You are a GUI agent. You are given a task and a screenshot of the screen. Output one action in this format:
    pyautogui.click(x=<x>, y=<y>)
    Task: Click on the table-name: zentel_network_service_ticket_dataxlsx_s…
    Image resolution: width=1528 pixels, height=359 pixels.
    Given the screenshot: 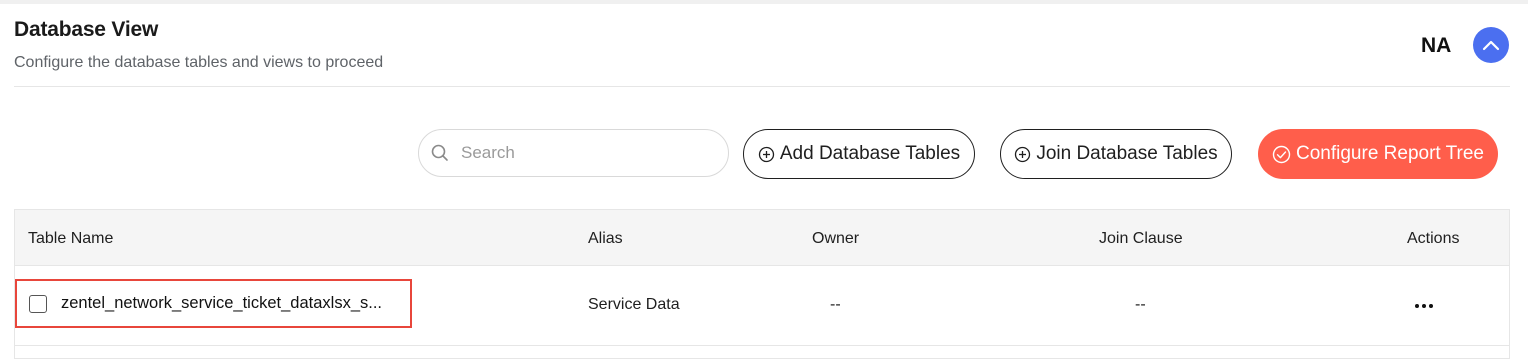 What is the action you would take?
    pyautogui.click(x=221, y=303)
    